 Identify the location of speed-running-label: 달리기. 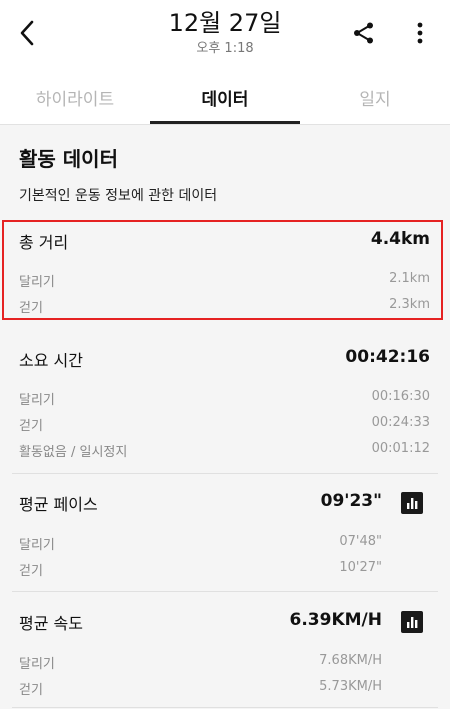
(37, 664).